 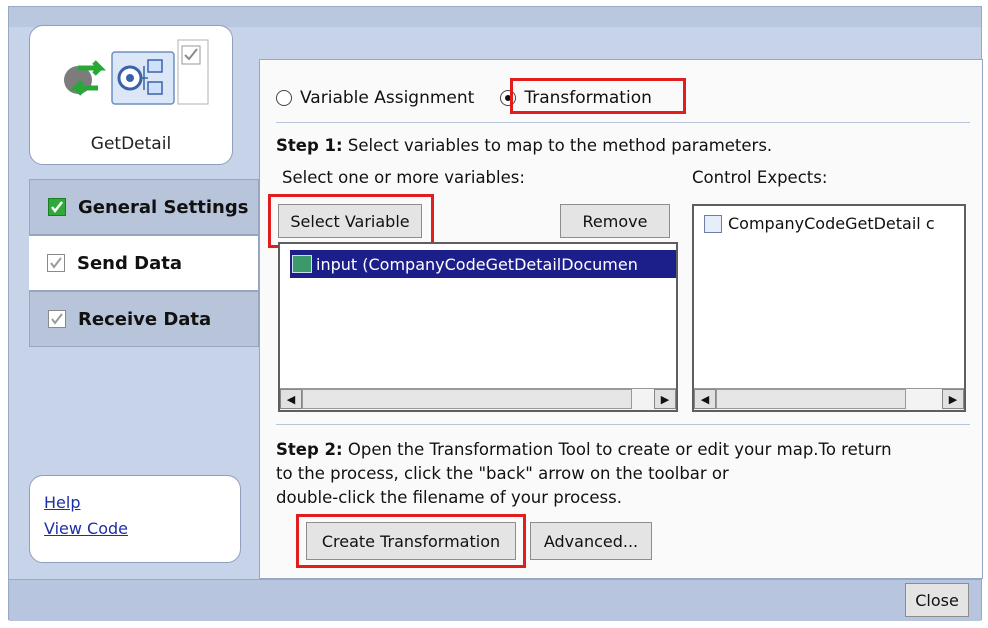 What do you see at coordinates (713, 223) in the screenshot?
I see `method-parameter-icon` at bounding box center [713, 223].